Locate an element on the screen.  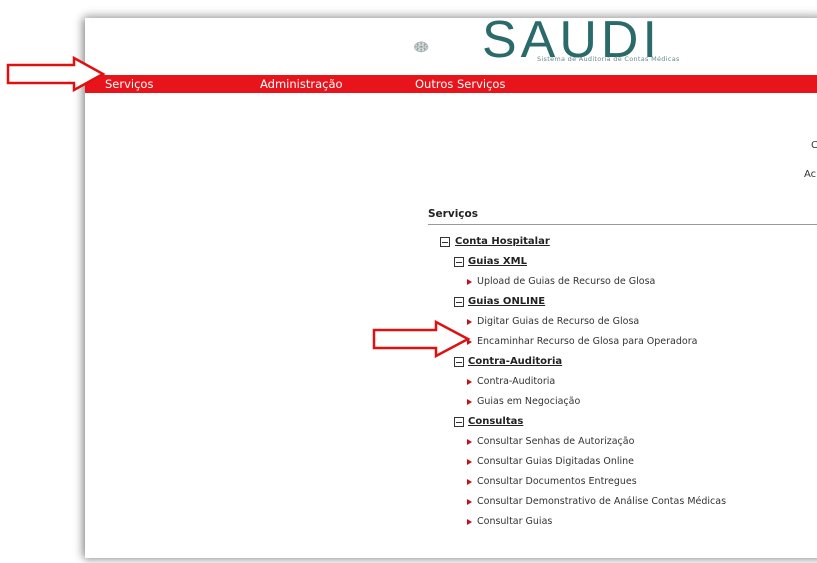
section-title: Serviços is located at coordinates (453, 214).